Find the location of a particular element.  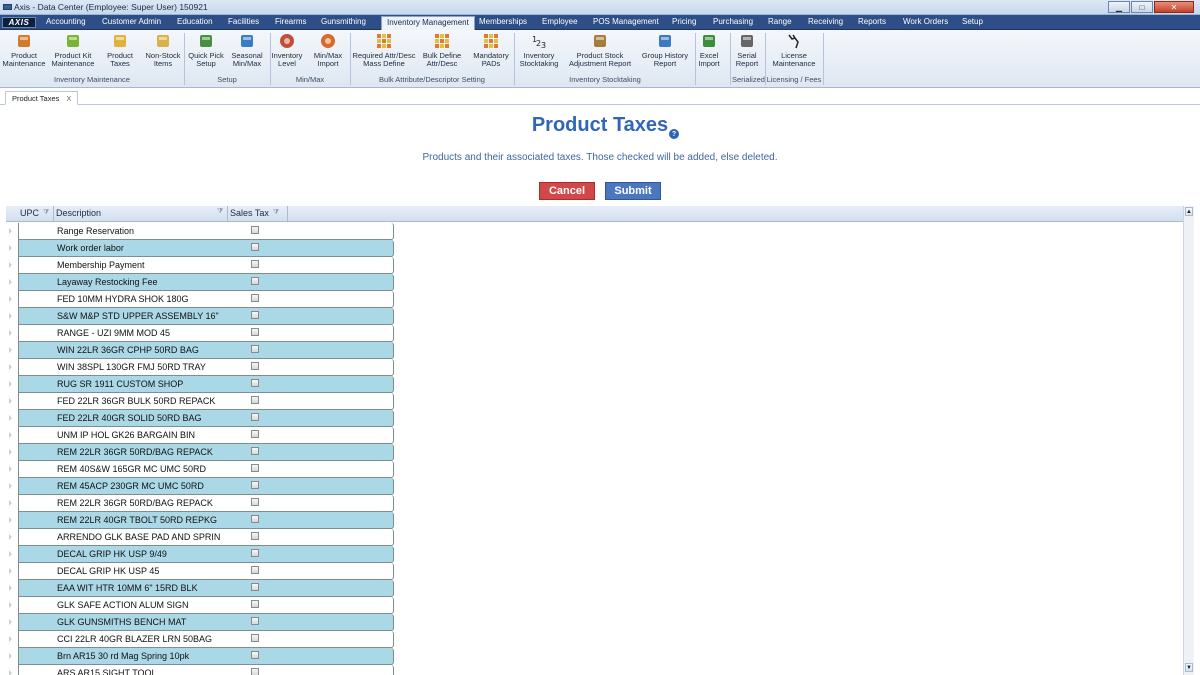

ribbon-button-product-maintenance: Product Maintenance is located at coordinates (24, 50).